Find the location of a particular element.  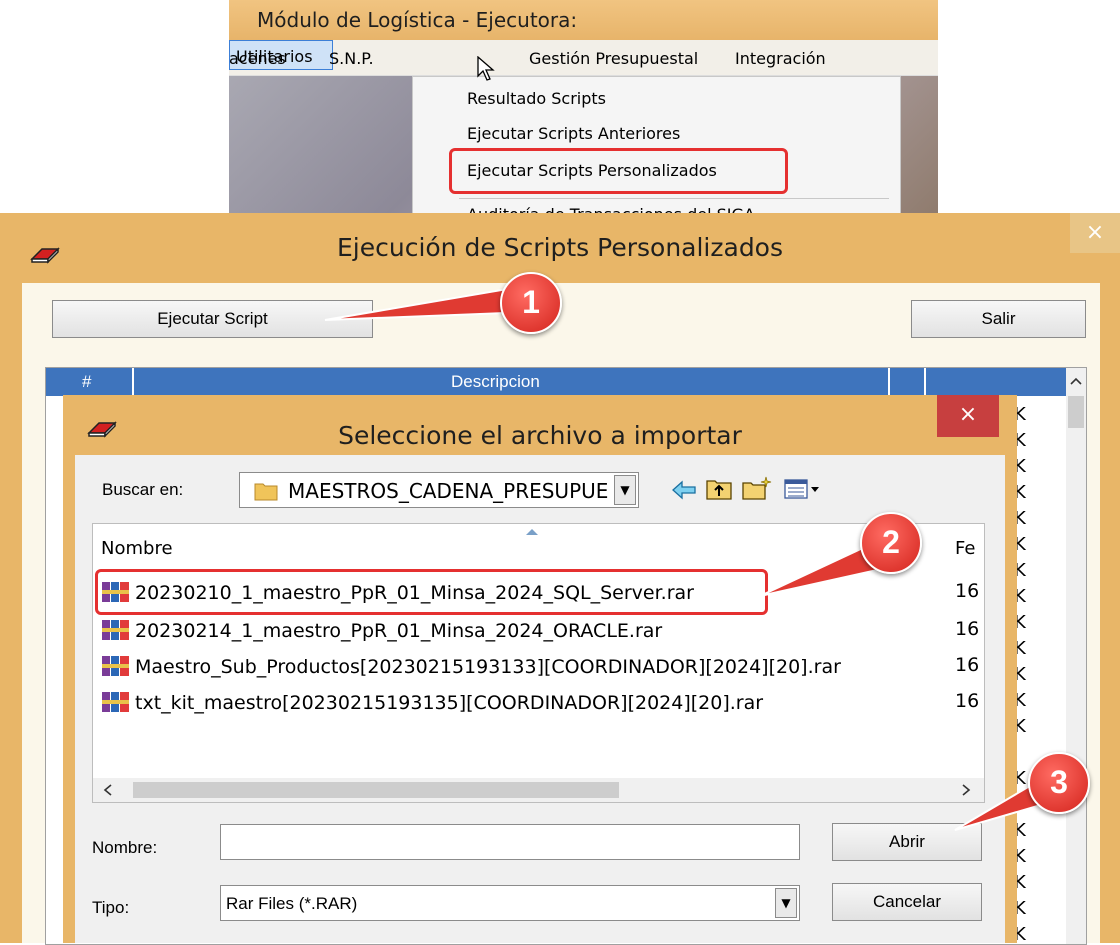

callout-2: 2 is located at coordinates (891, 543).